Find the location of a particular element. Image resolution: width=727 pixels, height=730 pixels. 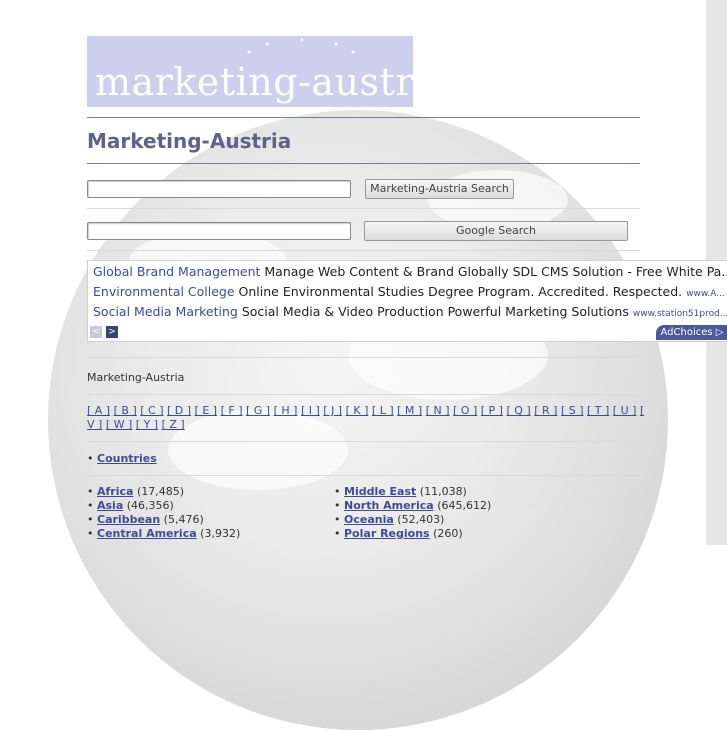

list-item: • Asia (46,356) is located at coordinates (163, 506).